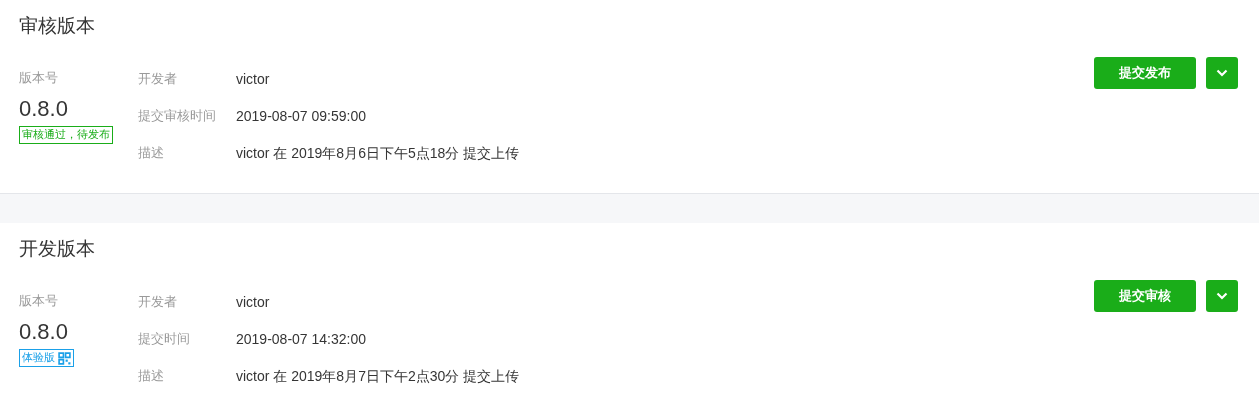  What do you see at coordinates (57, 25) in the screenshot?
I see `section-title: 审核版本` at bounding box center [57, 25].